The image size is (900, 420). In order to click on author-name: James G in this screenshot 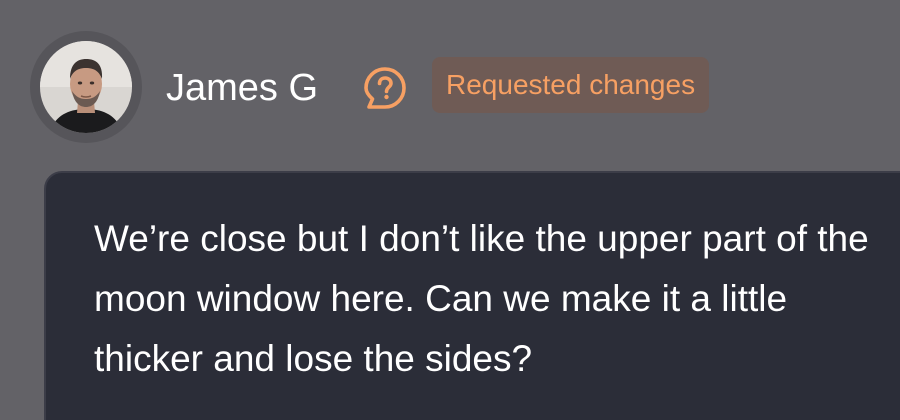, I will do `click(242, 88)`.